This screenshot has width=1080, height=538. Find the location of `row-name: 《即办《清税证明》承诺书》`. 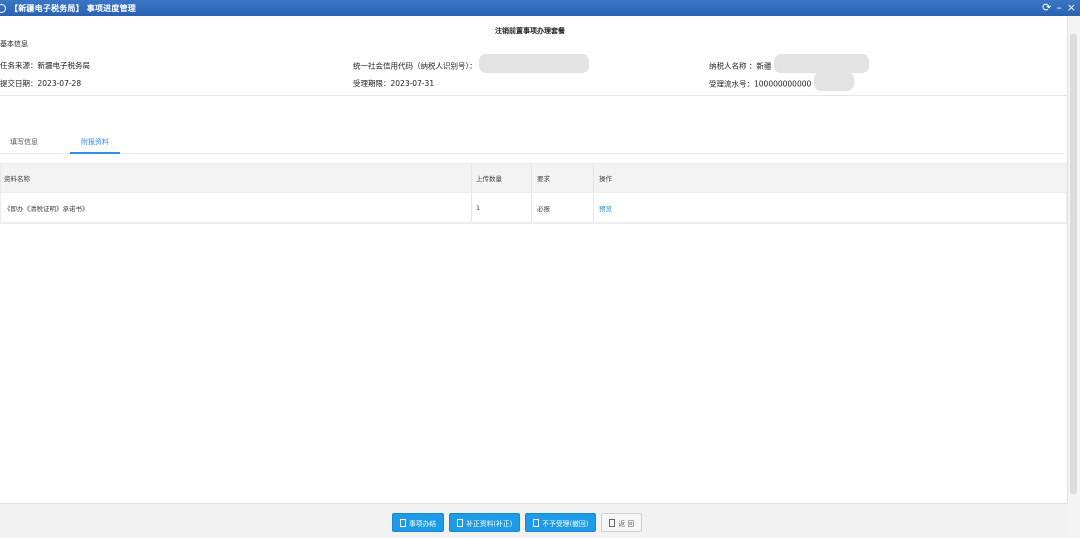

row-name: 《即办《清税证明》承诺书》 is located at coordinates (46, 208).